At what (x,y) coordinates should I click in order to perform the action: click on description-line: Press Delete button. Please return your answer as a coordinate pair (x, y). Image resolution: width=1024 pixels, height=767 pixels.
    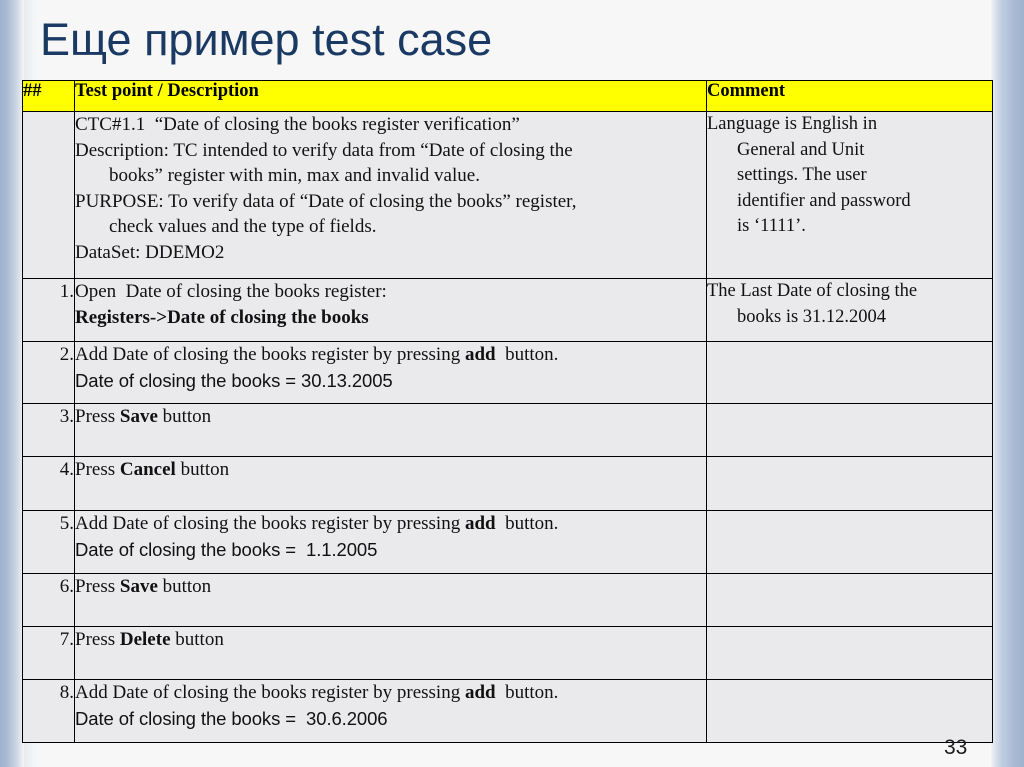
    Looking at the image, I should click on (149, 639).